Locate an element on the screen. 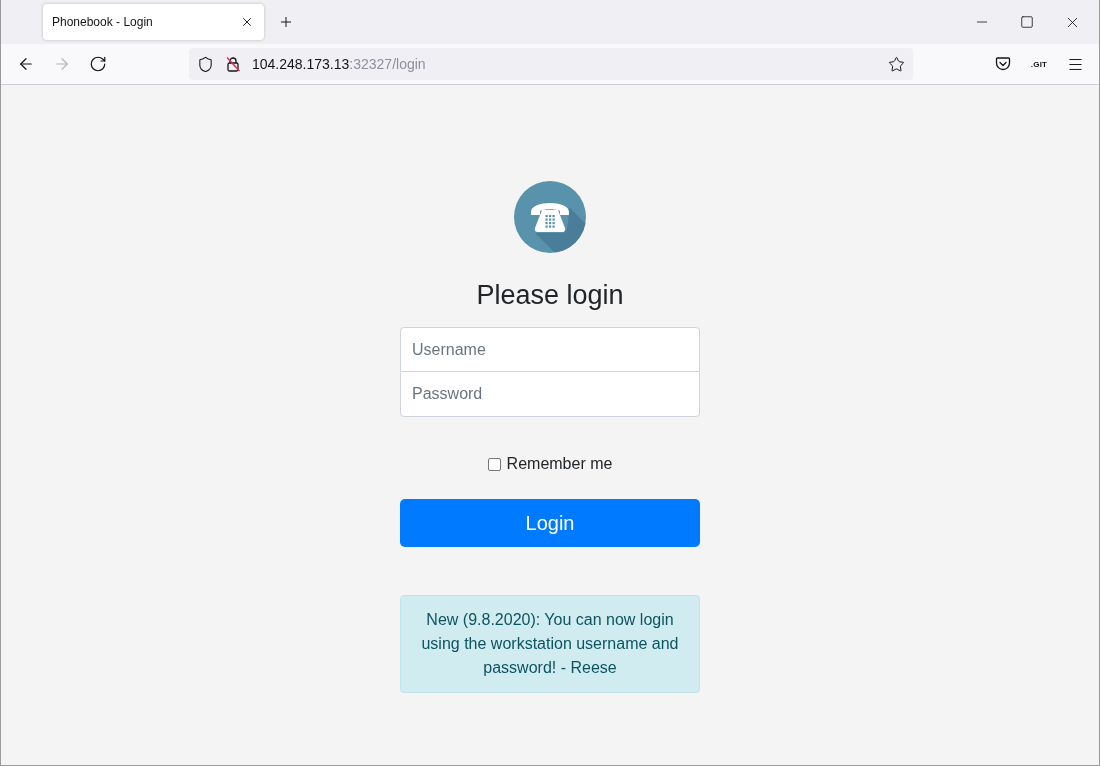 This screenshot has height=766, width=1100. shield-icon is located at coordinates (205, 64).